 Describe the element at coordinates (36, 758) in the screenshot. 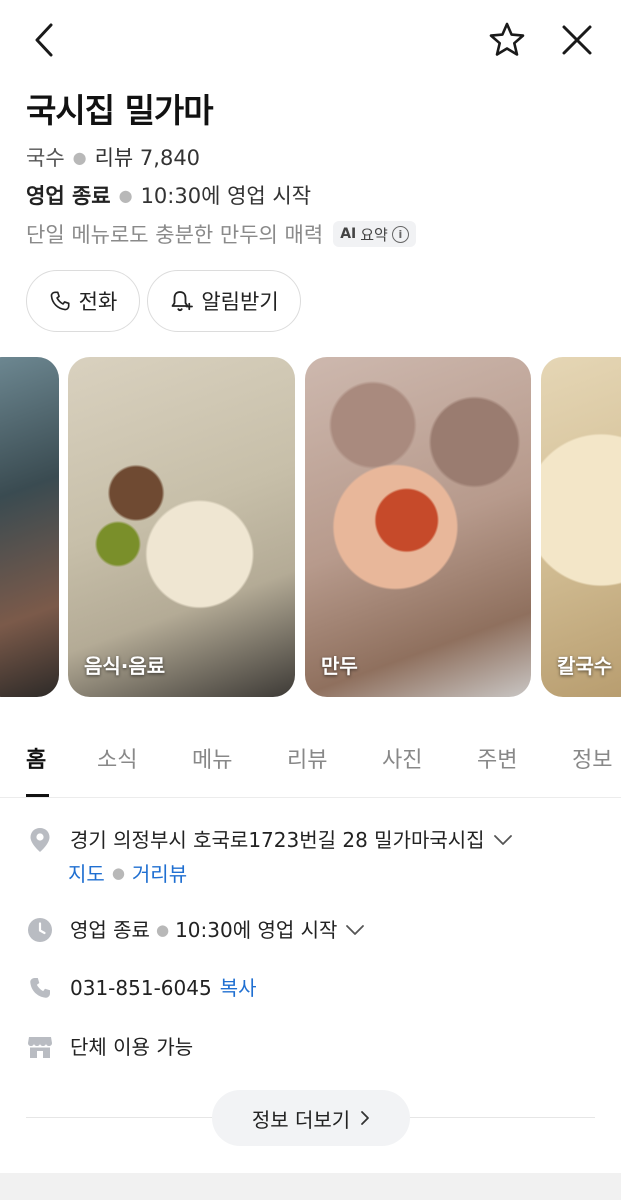

I see `tab-home: 홈` at that location.